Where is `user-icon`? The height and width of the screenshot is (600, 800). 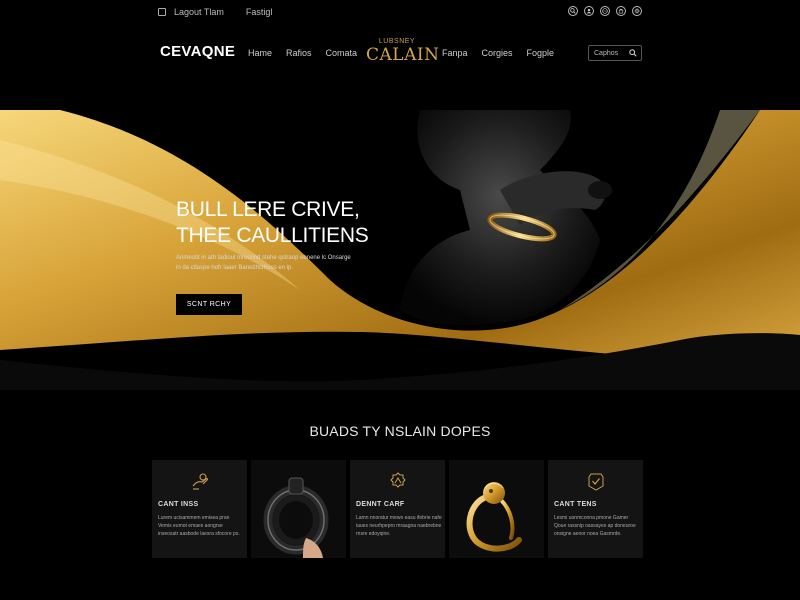
user-icon is located at coordinates (589, 11).